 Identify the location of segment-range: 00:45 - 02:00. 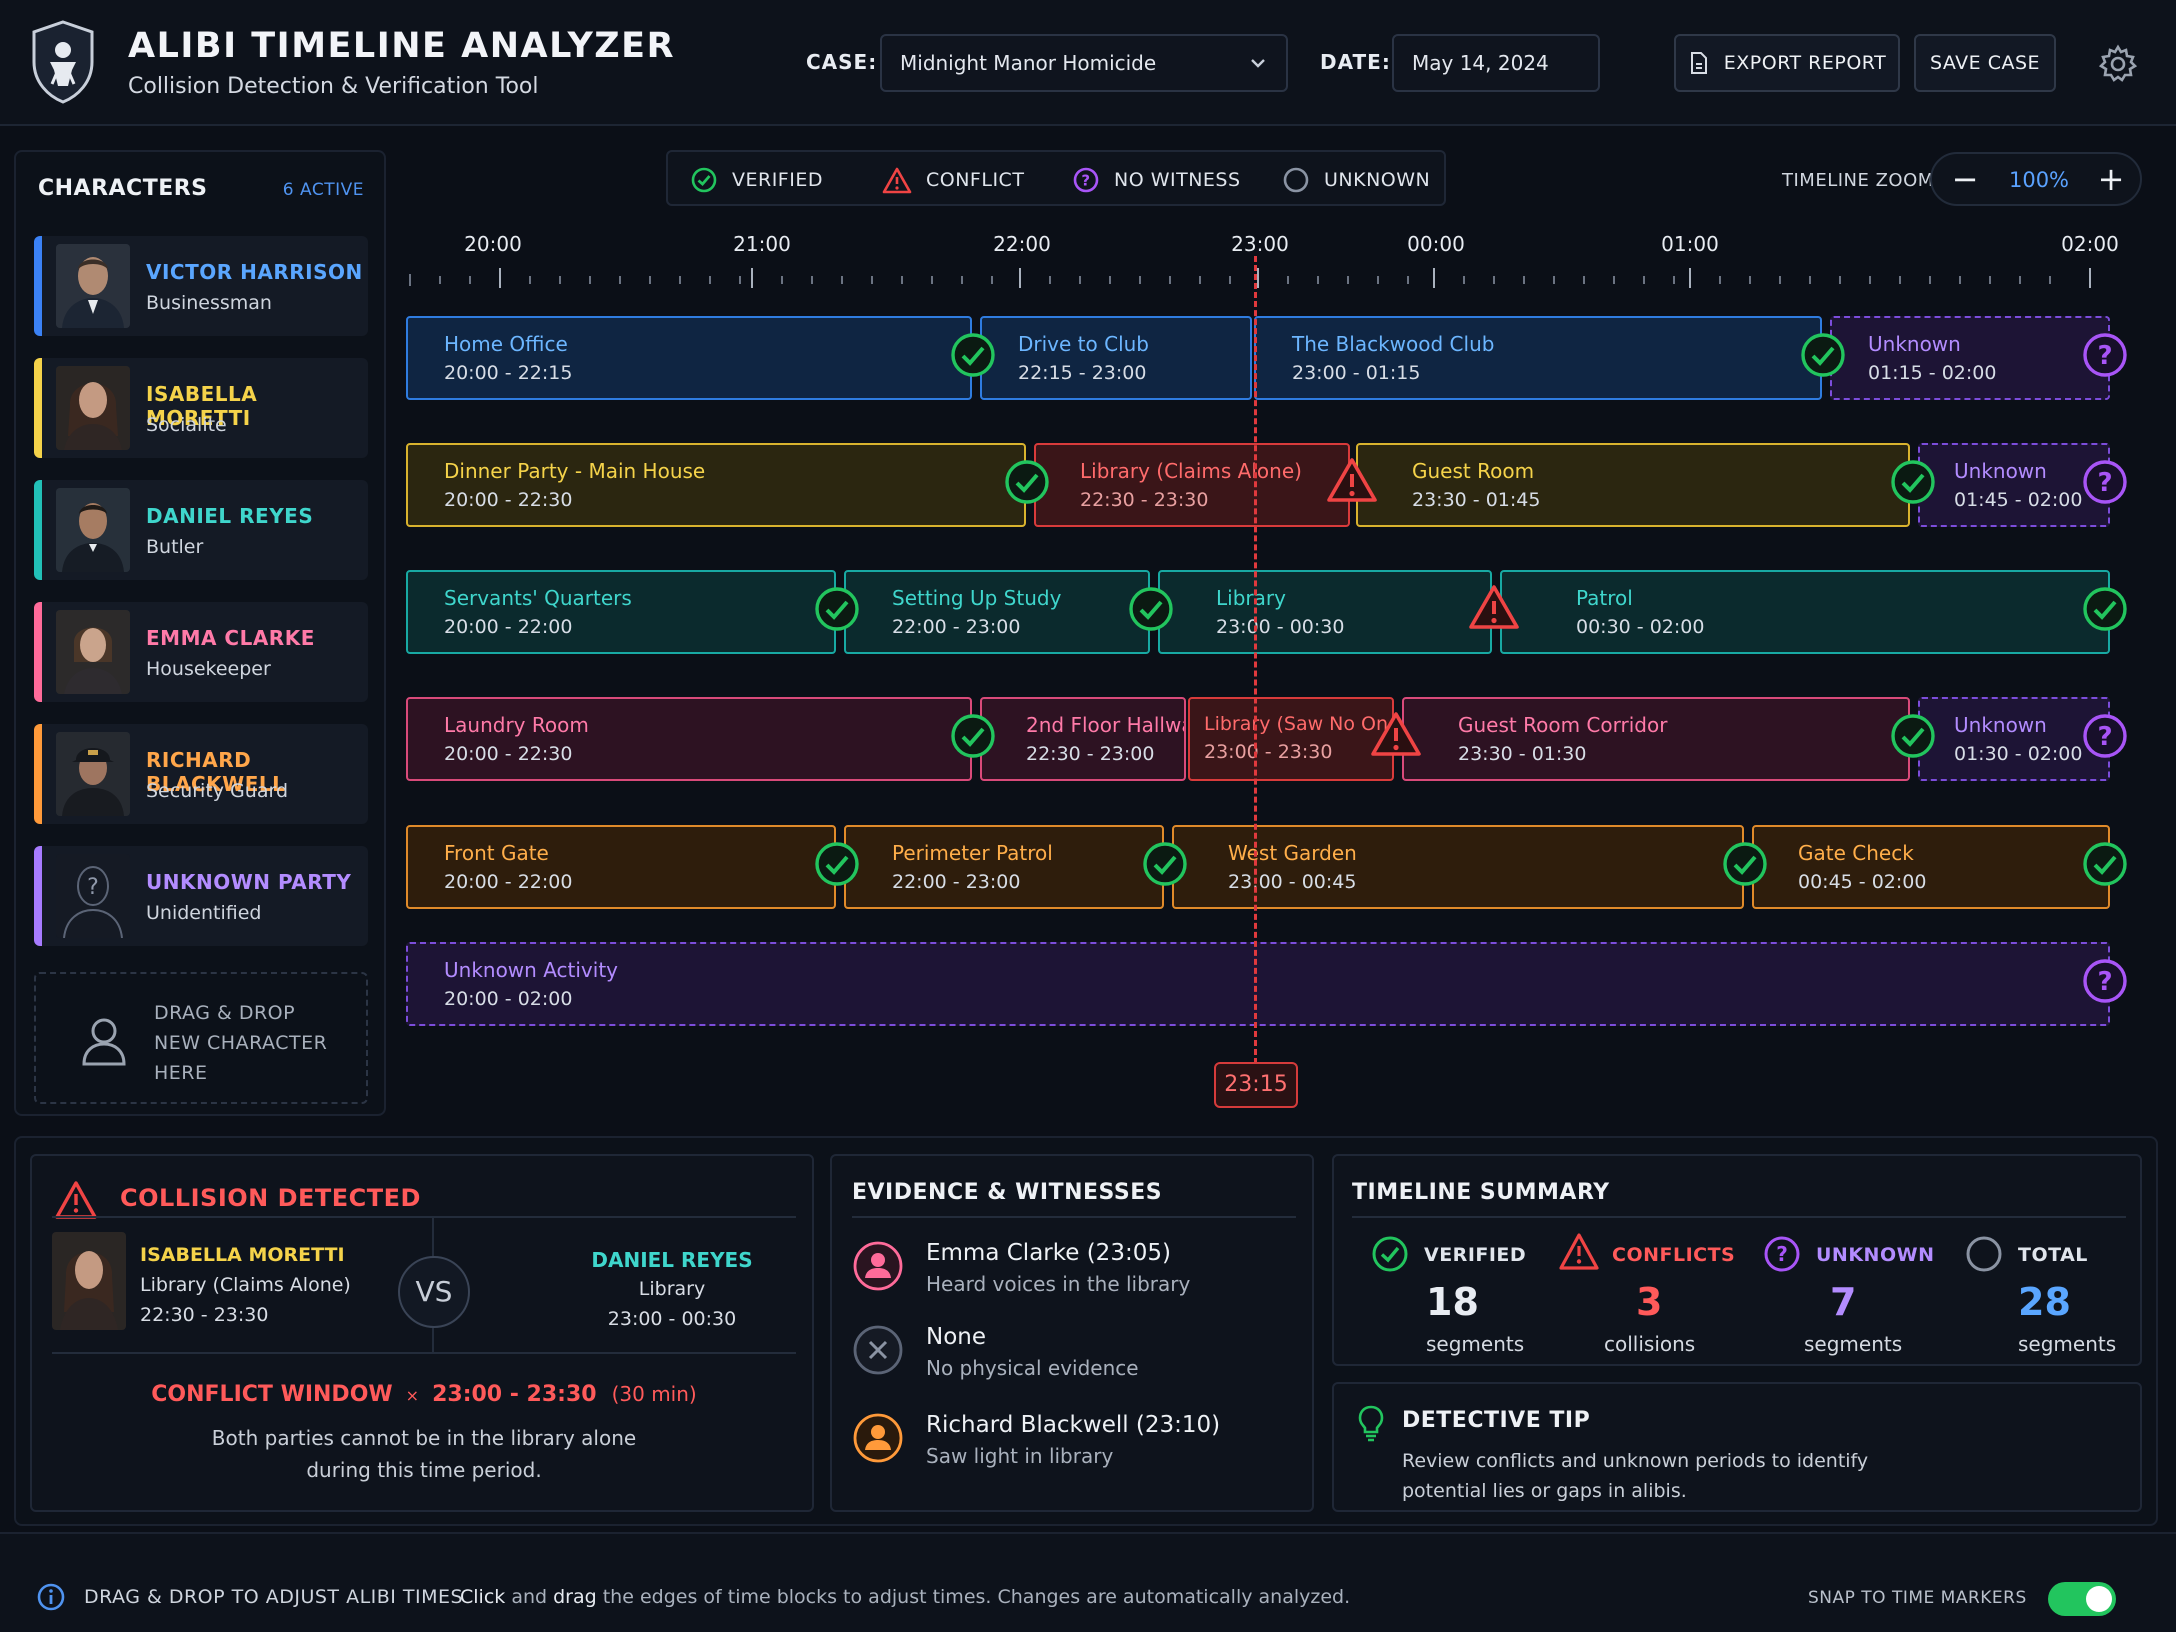
(1862, 882).